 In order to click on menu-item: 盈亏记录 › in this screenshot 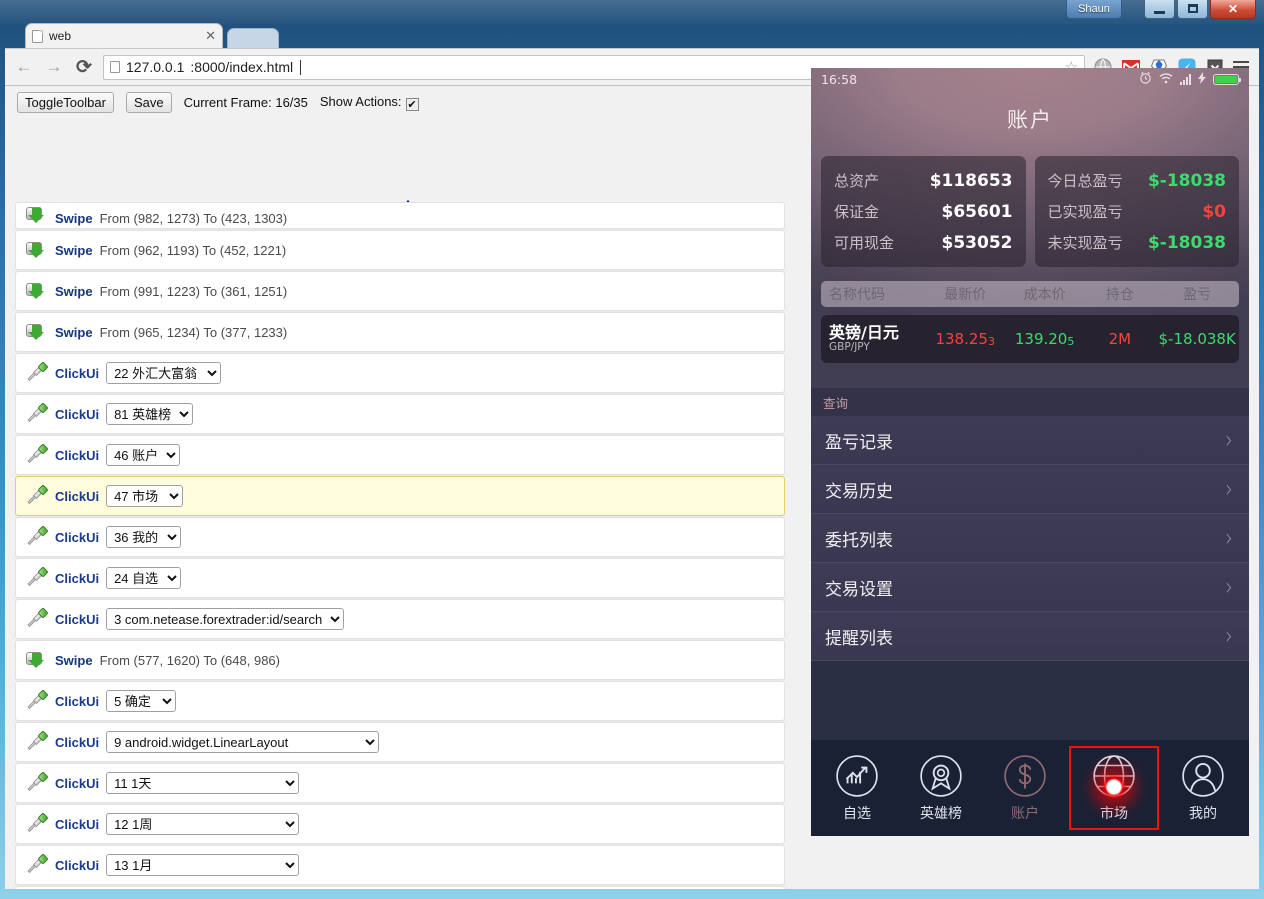, I will do `click(1030, 440)`.